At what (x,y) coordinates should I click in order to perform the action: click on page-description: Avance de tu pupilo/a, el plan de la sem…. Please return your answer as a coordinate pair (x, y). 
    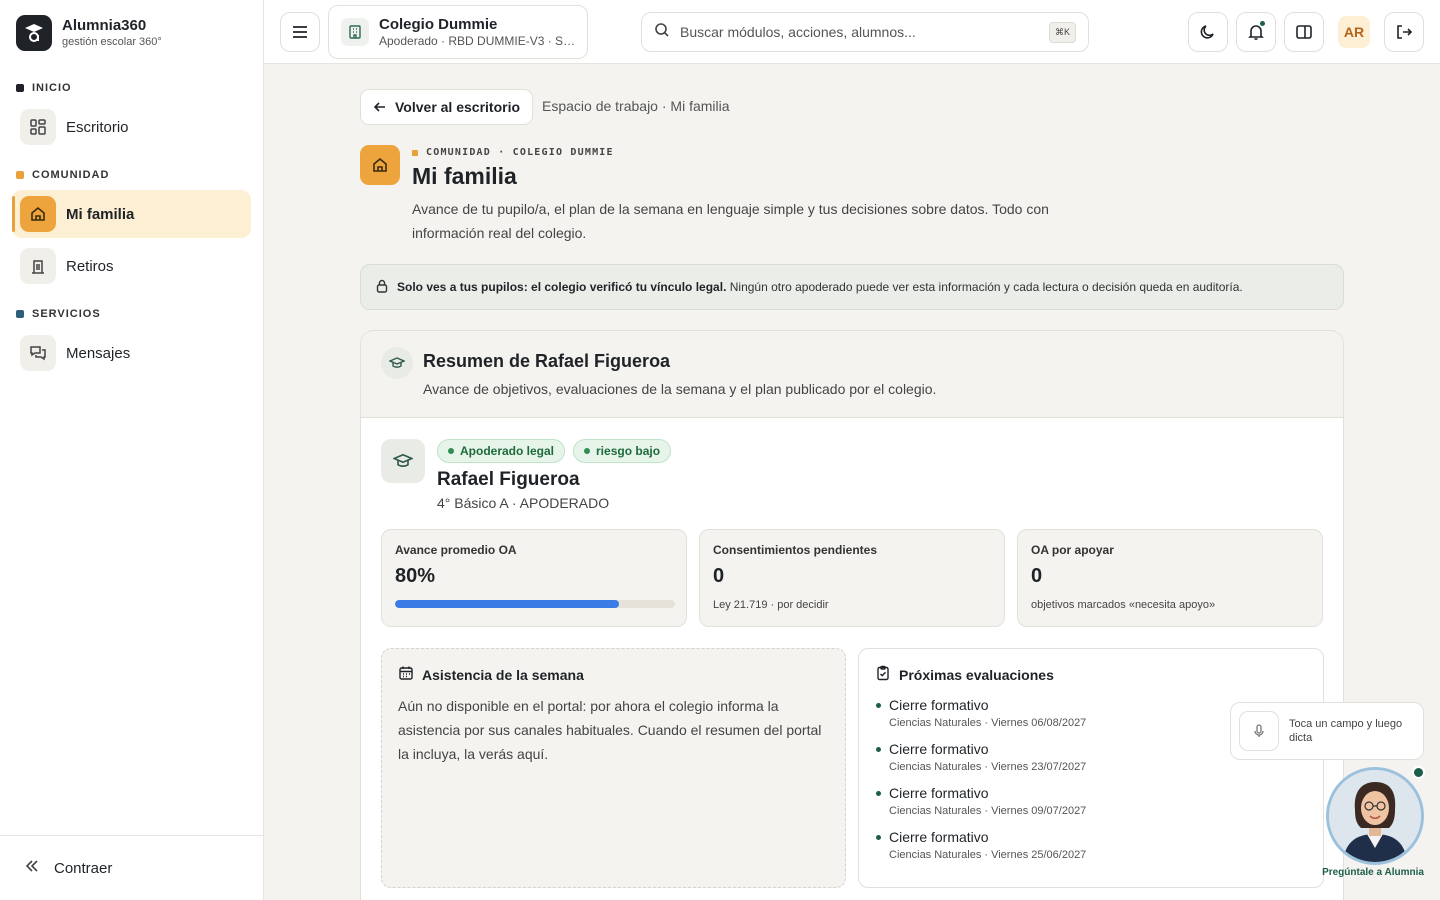
    Looking at the image, I should click on (730, 221).